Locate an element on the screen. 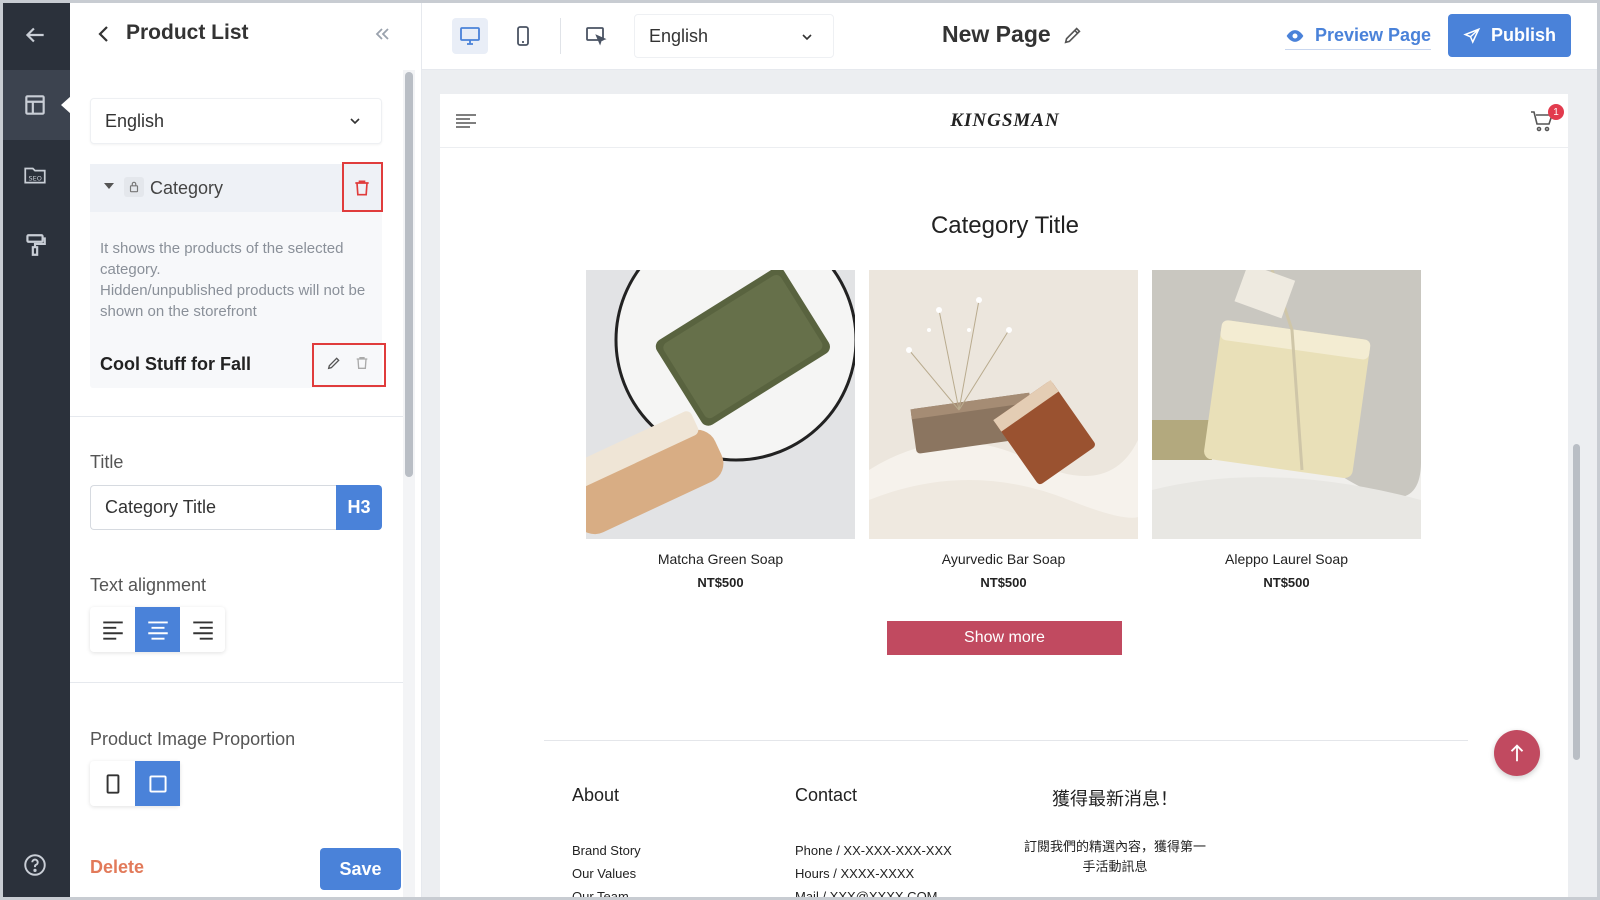 The height and width of the screenshot is (900, 1600). product-card: Matcha Green Soap NT$500 is located at coordinates (720, 430).